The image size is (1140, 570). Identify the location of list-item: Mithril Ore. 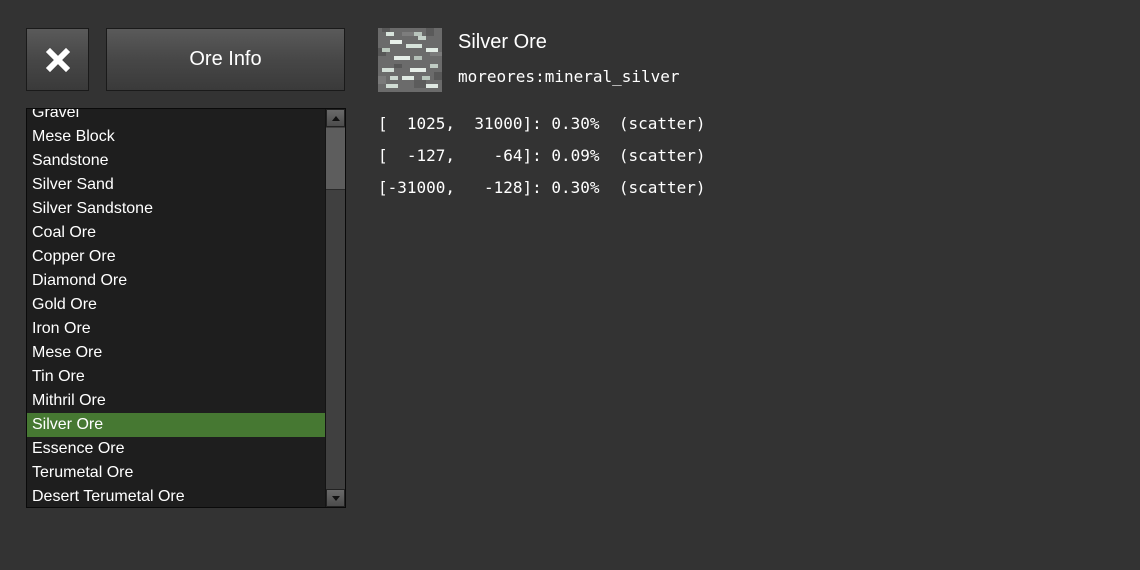
(176, 401).